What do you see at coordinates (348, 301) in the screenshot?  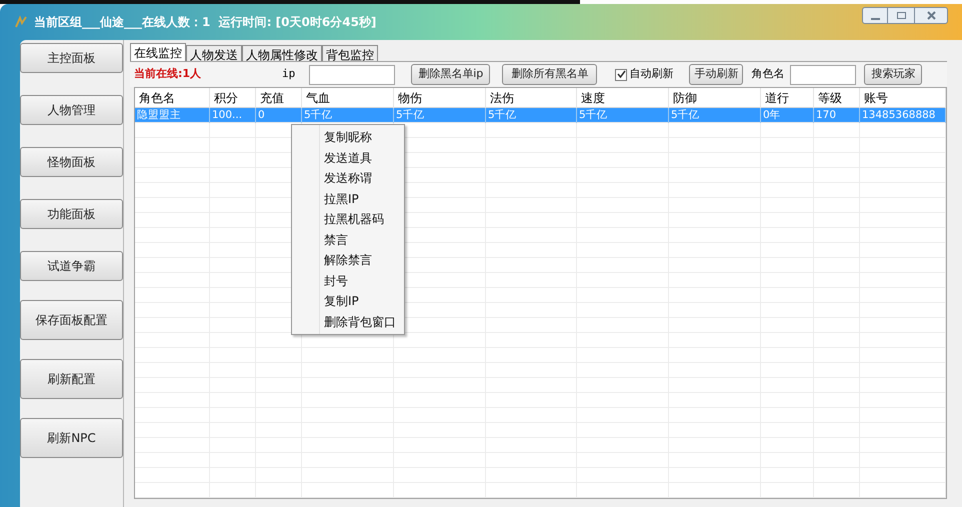 I see `menu-item: 复制IP` at bounding box center [348, 301].